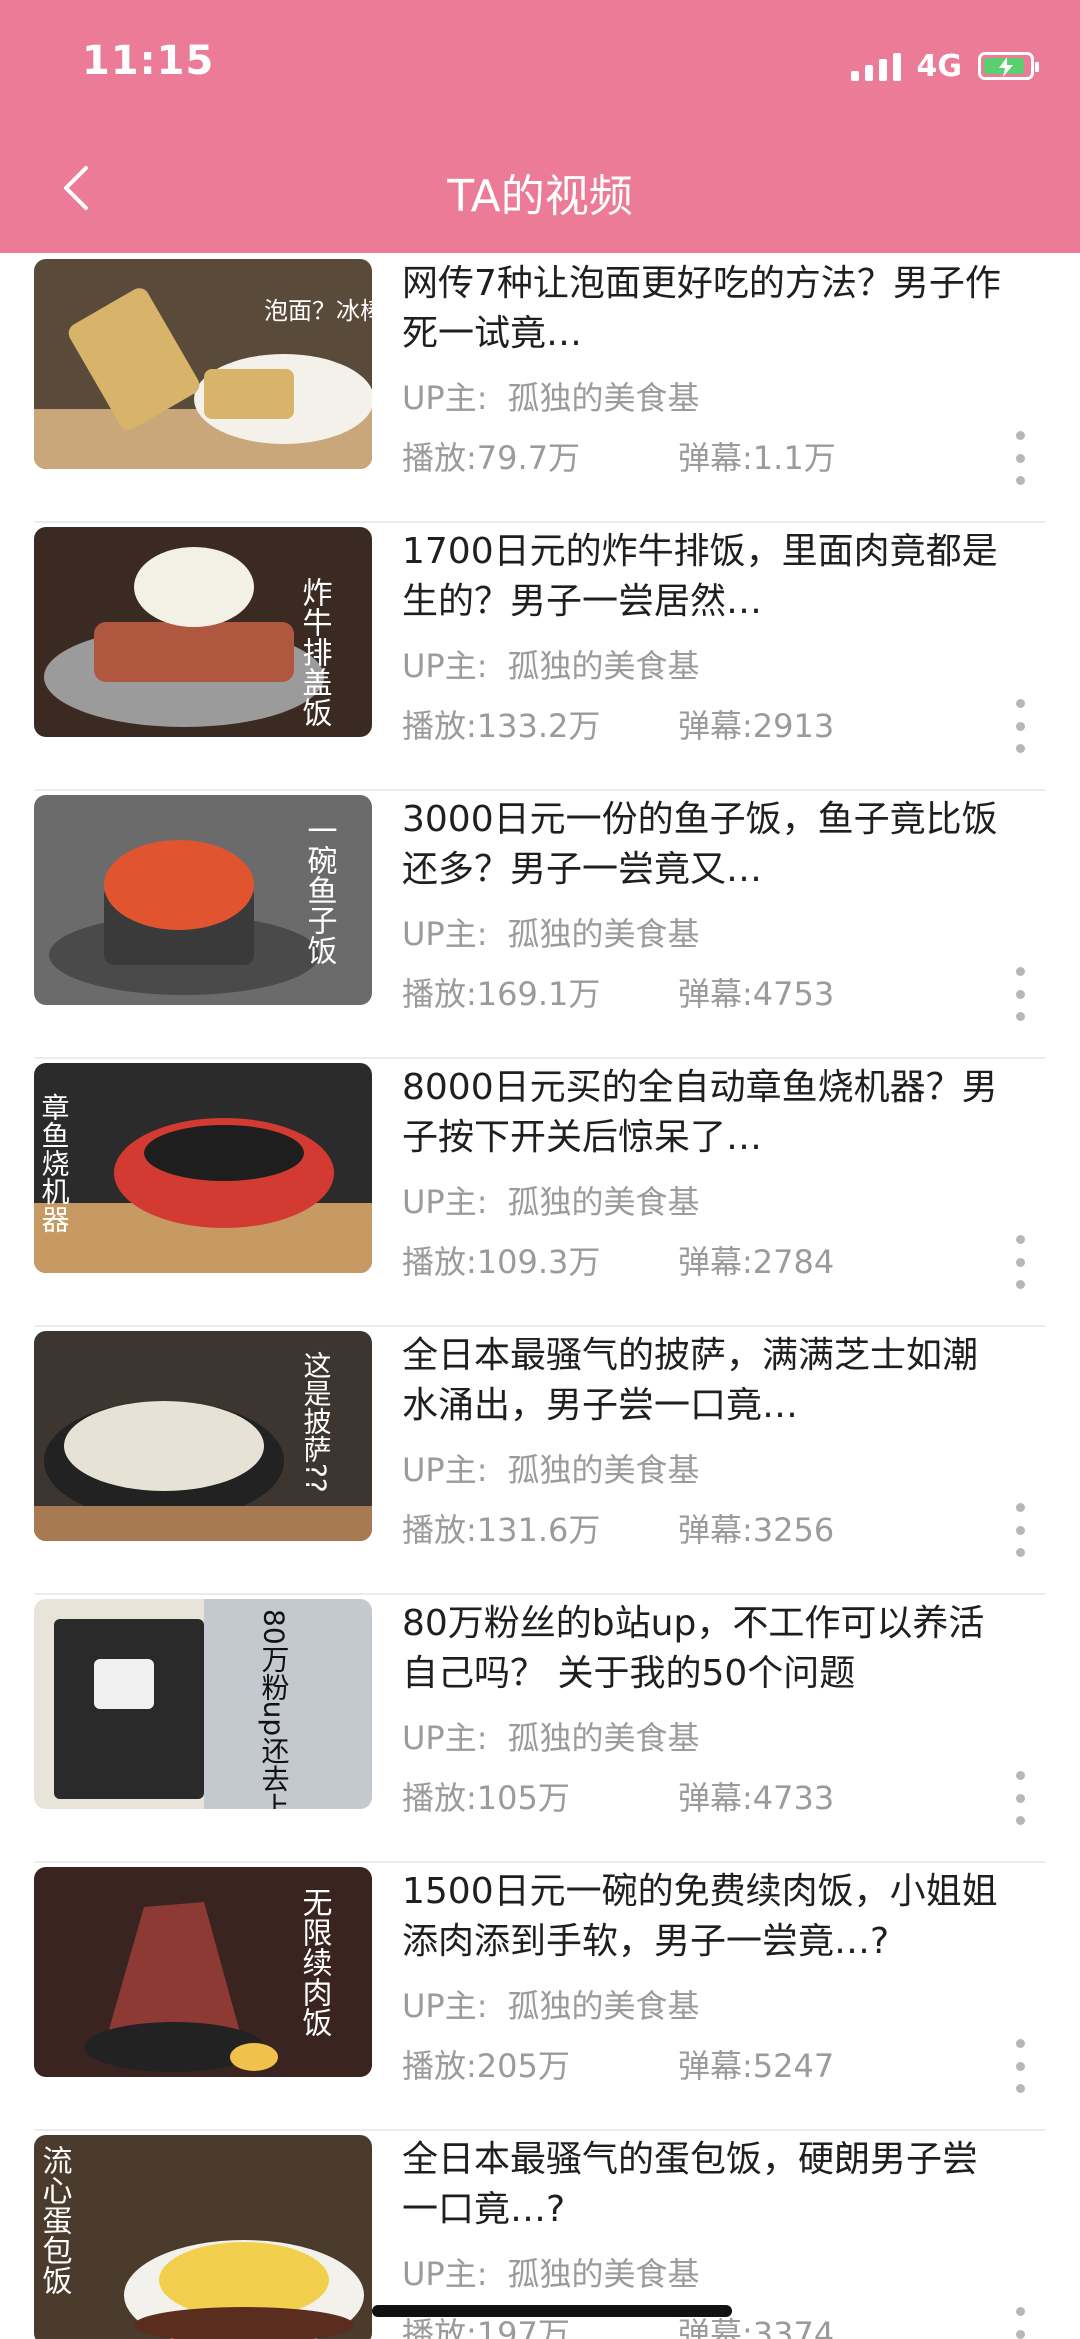 The image size is (1080, 2339). Describe the element at coordinates (1008, 66) in the screenshot. I see `battery-icon` at that location.